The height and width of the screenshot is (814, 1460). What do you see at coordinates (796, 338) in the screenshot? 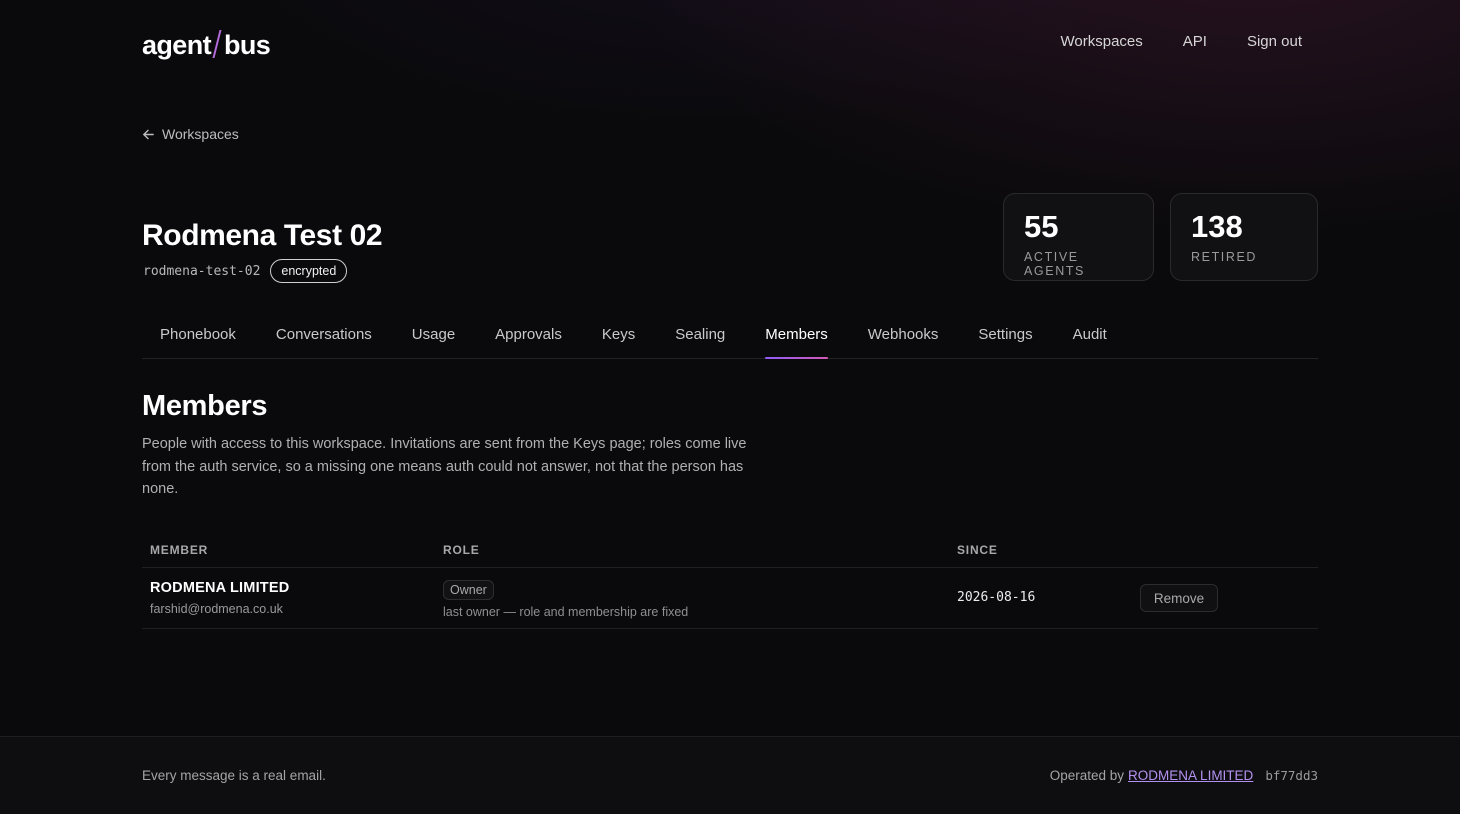
I see `tab-members: Members` at bounding box center [796, 338].